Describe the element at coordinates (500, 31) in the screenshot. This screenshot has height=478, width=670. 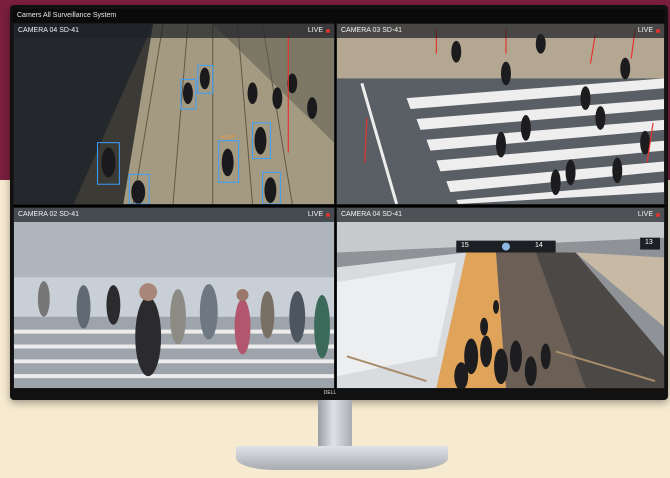
I see `feed-2-header: CAMERA 03 SD-41 LIVE` at that location.